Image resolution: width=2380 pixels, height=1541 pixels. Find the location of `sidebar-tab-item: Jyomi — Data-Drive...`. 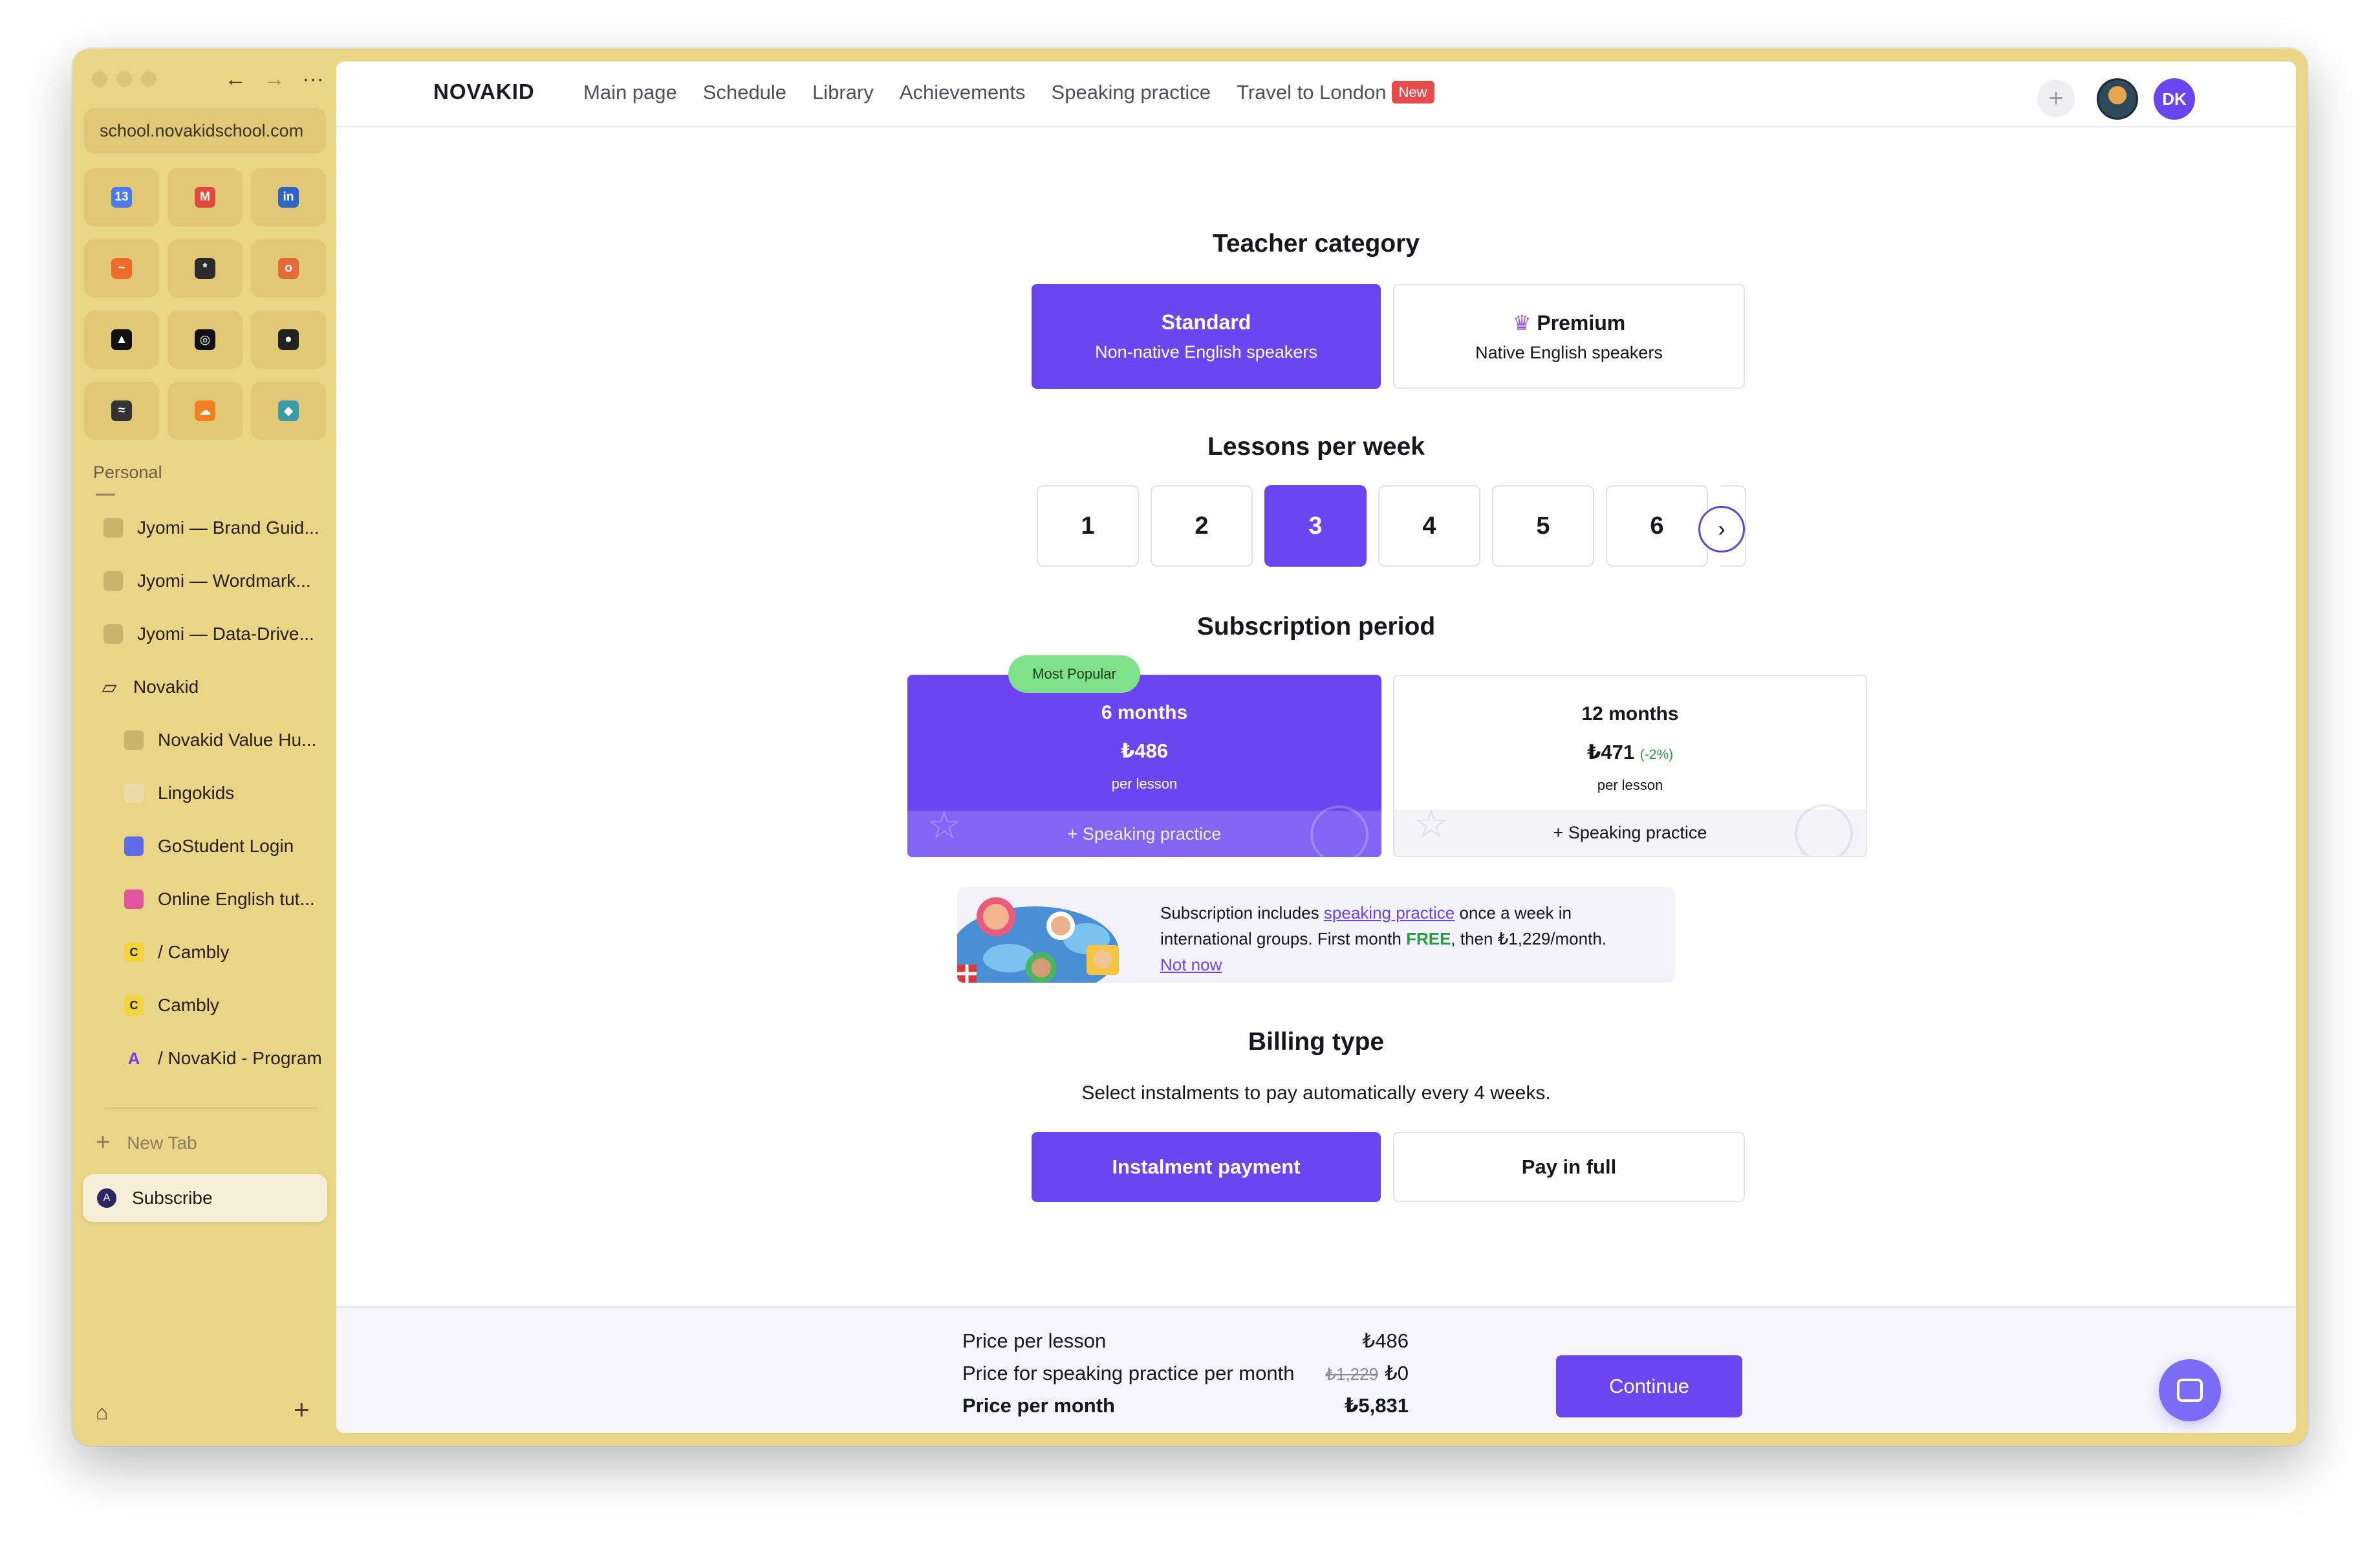

sidebar-tab-item: Jyomi — Data-Drive... is located at coordinates (205, 634).